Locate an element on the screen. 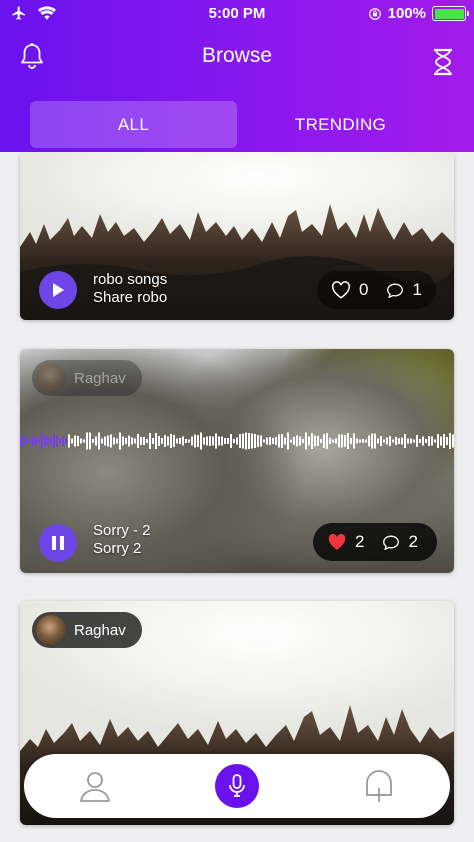 The image size is (474, 842). comment-stat: 2 is located at coordinates (400, 542).